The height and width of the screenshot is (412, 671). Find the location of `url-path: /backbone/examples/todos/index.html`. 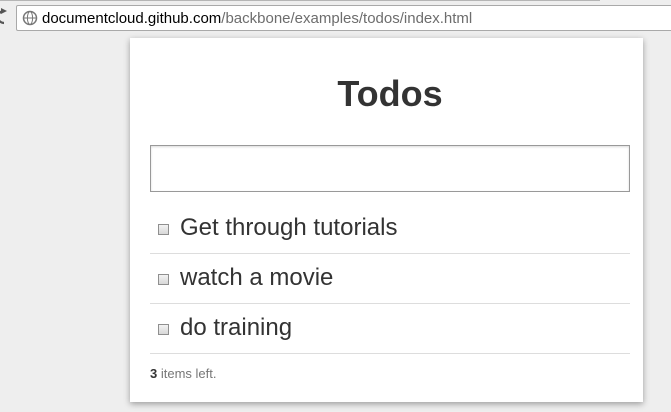

url-path: /backbone/examples/todos/index.html is located at coordinates (347, 18).